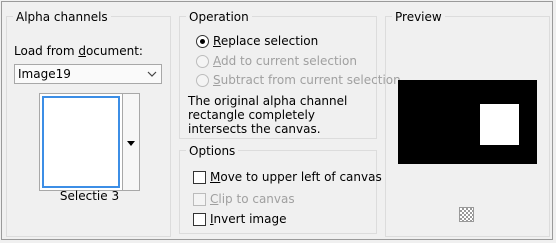 Image resolution: width=556 pixels, height=243 pixels. I want to click on thumbnail-selected-frame, so click(81, 142).